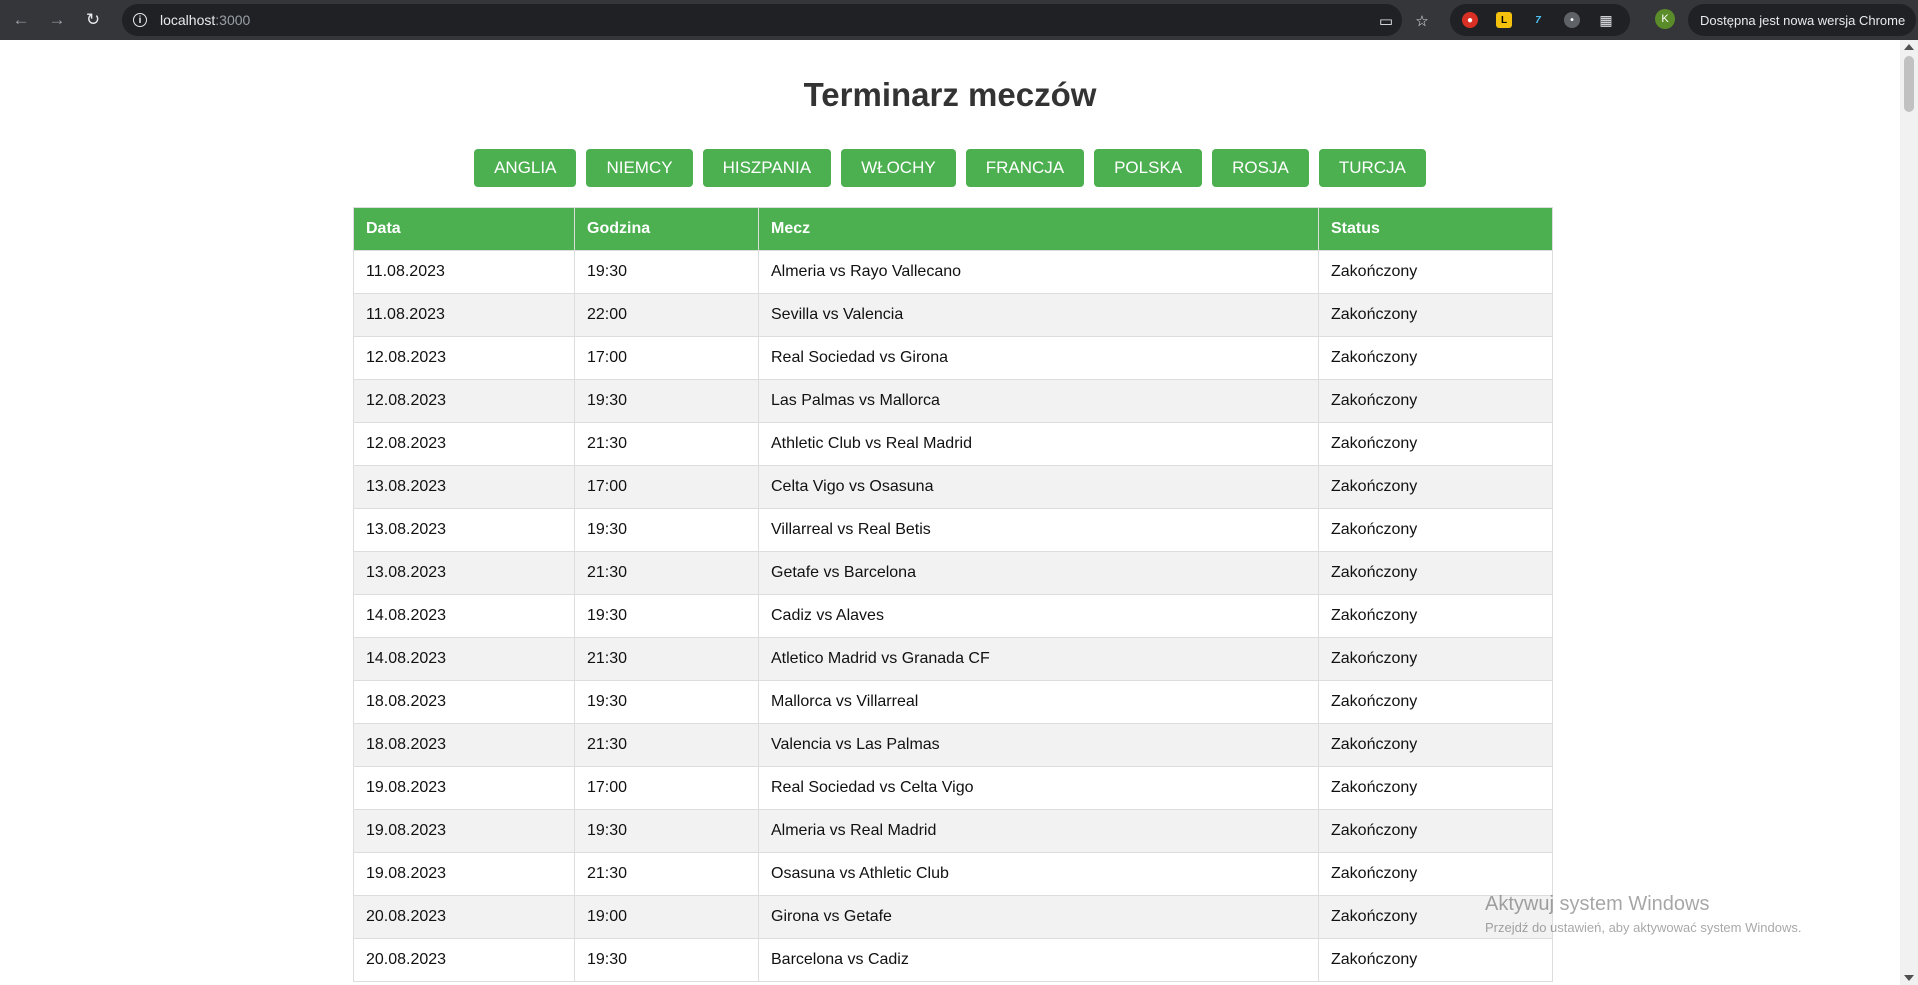  I want to click on cell-match: Mallorca vs Villarreal, so click(1038, 702).